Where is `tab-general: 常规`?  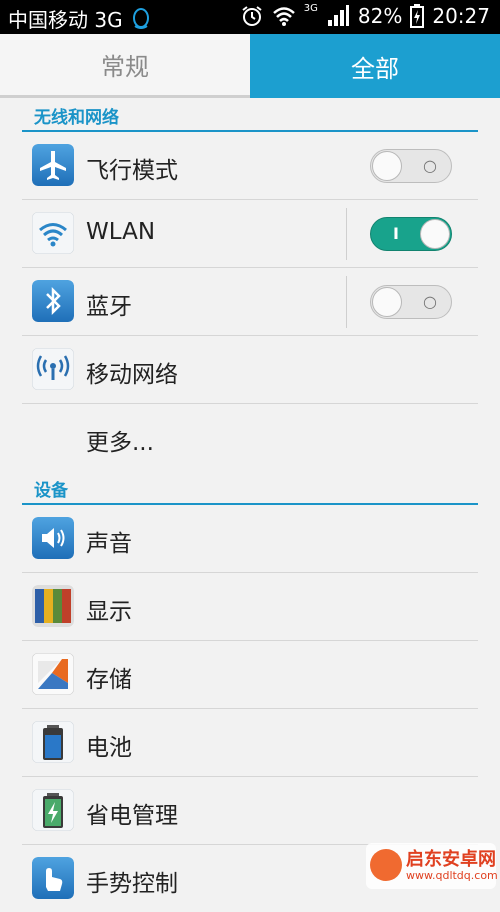 tab-general: 常规 is located at coordinates (125, 66).